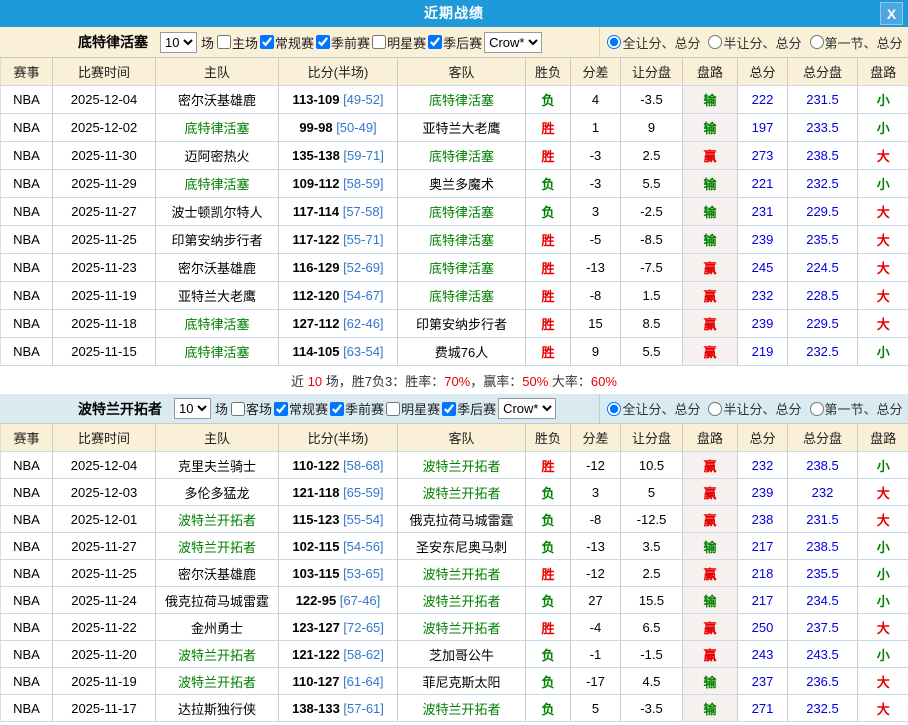 The height and width of the screenshot is (725, 908). I want to click on summary-text: 场，胜7负3：胜率：, so click(383, 381).